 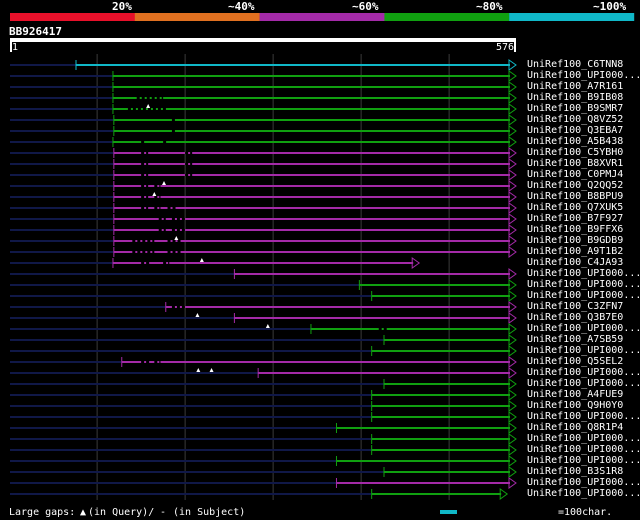 What do you see at coordinates (575, 130) in the screenshot?
I see `hit-label: UniRef100_Q3EBA7` at bounding box center [575, 130].